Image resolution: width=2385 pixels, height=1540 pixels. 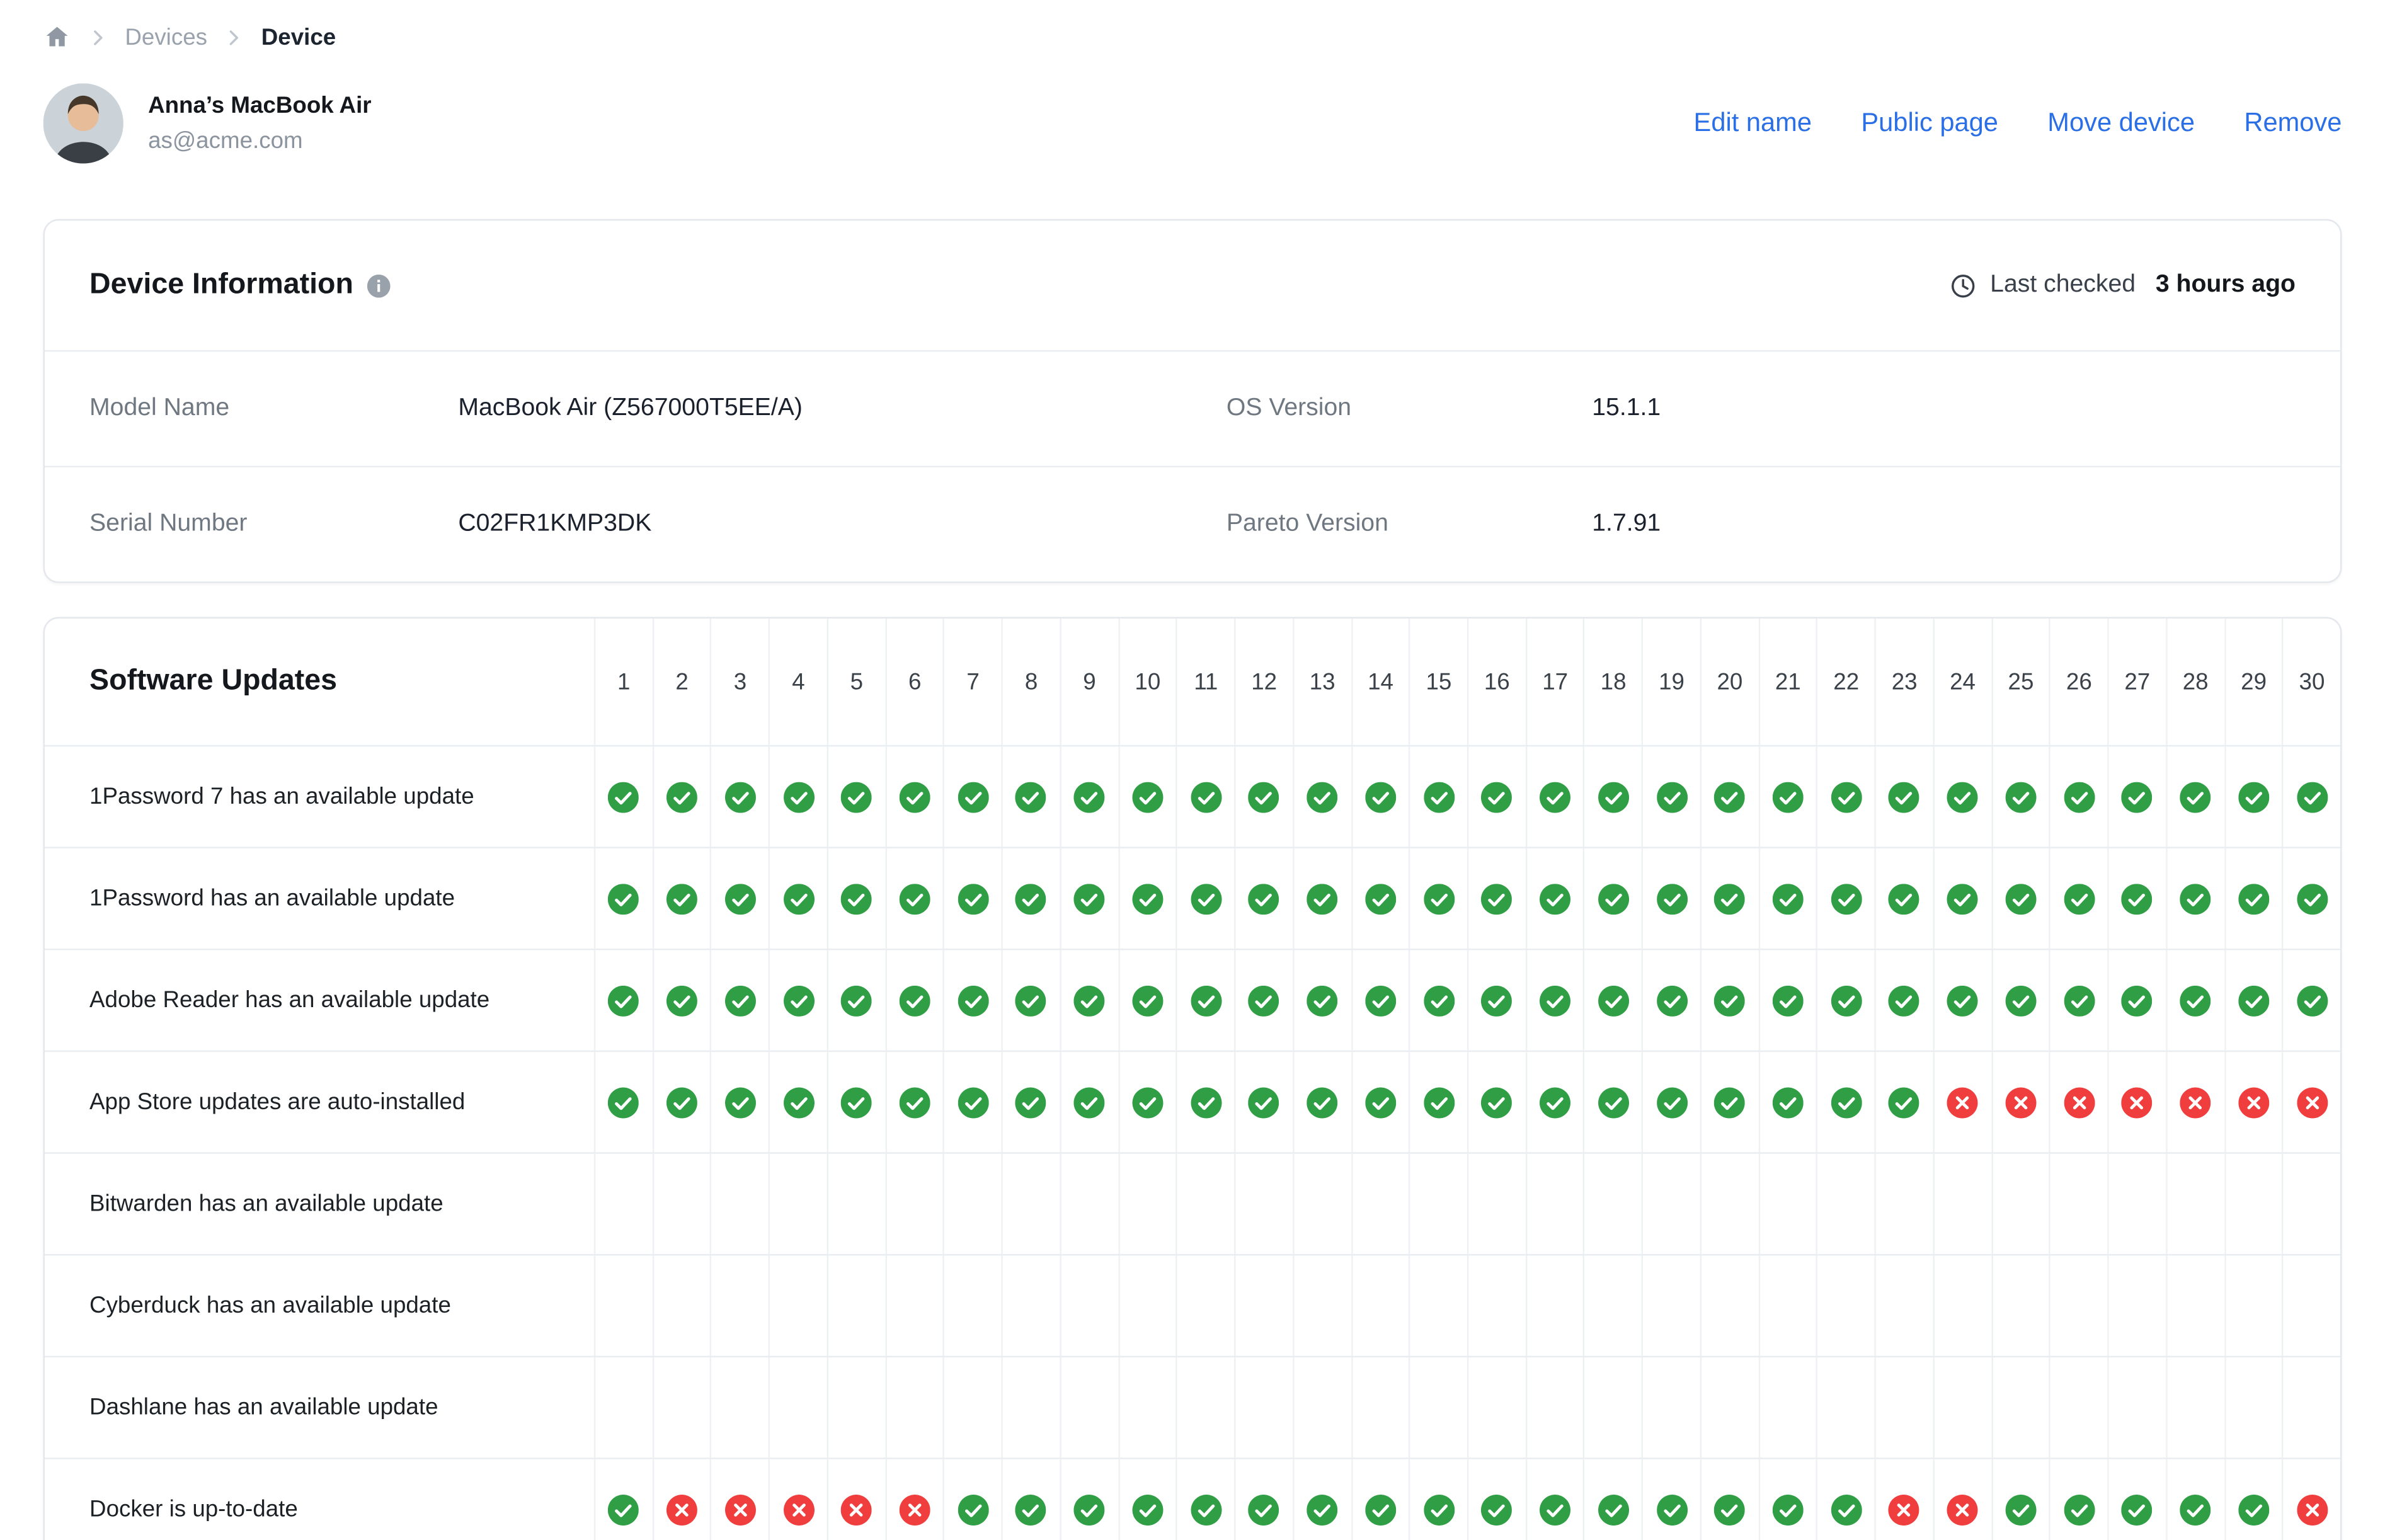 What do you see at coordinates (1192, 1498) in the screenshot?
I see `update-row: Docker is up-to-date` at bounding box center [1192, 1498].